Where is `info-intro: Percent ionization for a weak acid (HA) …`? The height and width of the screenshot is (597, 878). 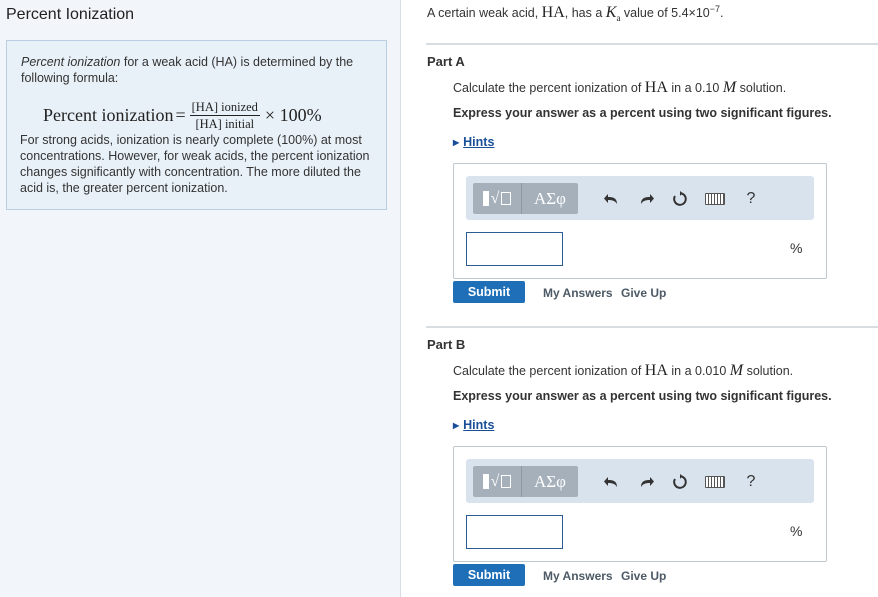
info-intro: Percent ionization for a weak acid (HA) … is located at coordinates (201, 70).